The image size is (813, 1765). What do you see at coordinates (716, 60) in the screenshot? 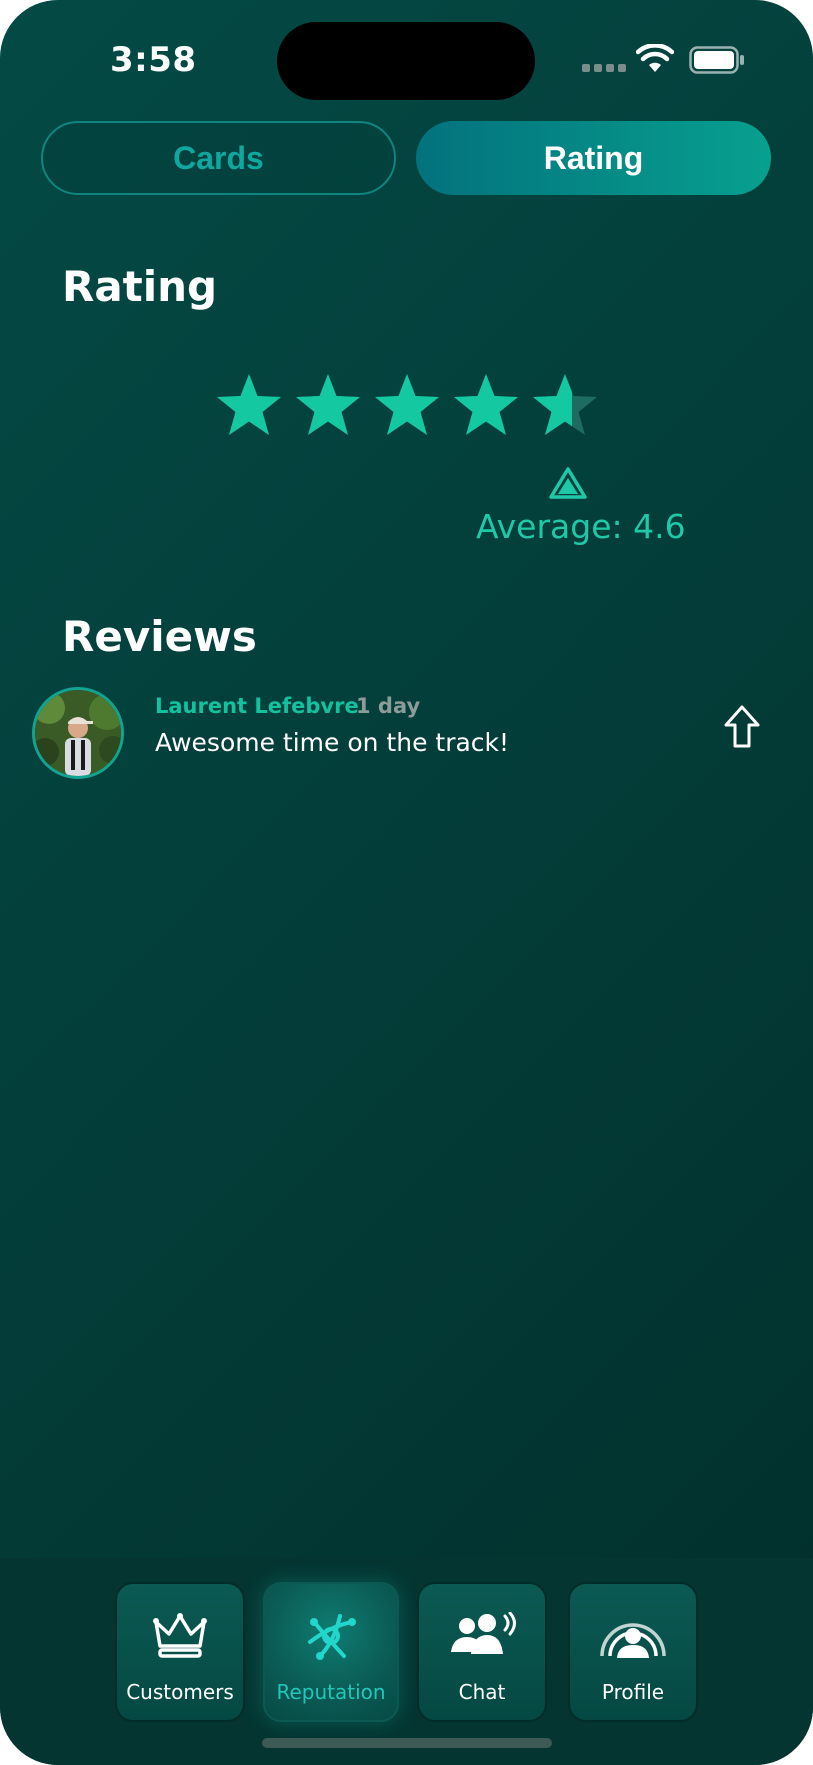
I see `battery-icon` at bounding box center [716, 60].